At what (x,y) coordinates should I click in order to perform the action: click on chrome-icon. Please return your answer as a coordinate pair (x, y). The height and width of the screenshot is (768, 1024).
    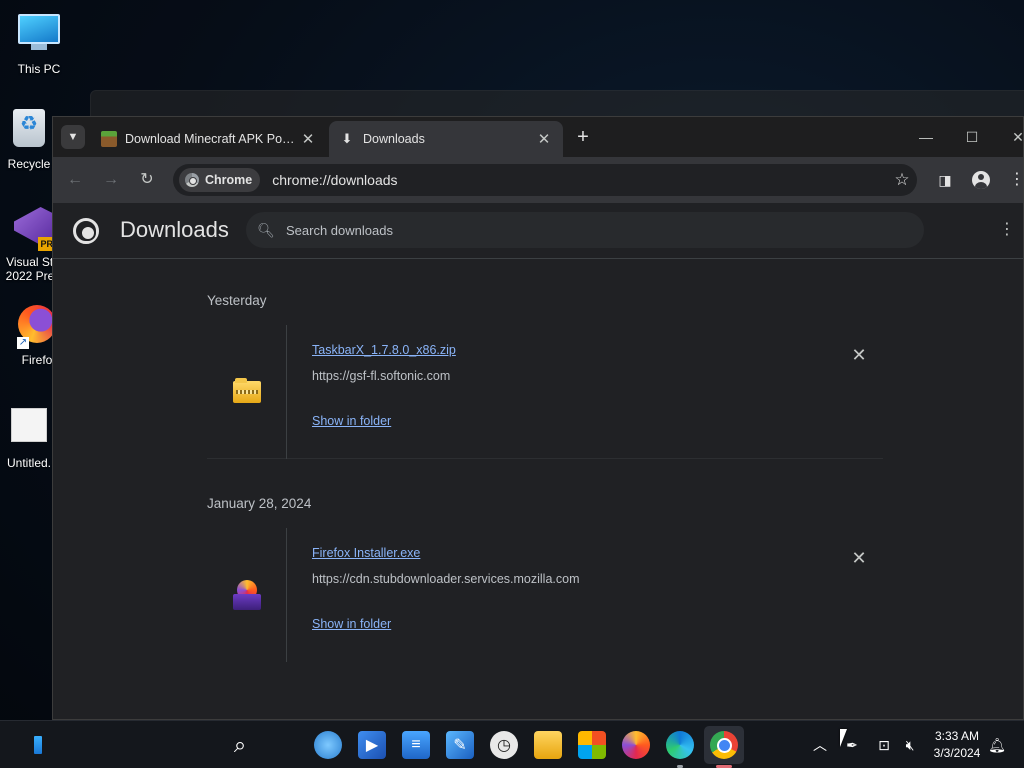
    Looking at the image, I should click on (724, 745).